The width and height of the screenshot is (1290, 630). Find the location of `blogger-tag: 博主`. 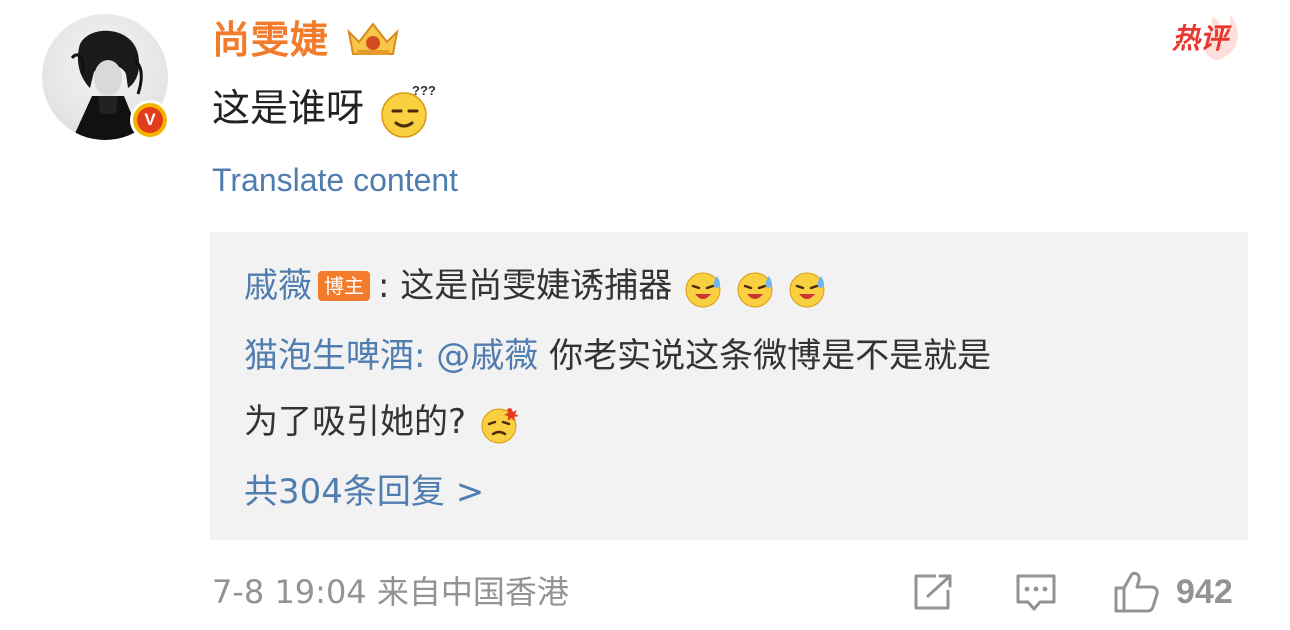

blogger-tag: 博主 is located at coordinates (344, 285).